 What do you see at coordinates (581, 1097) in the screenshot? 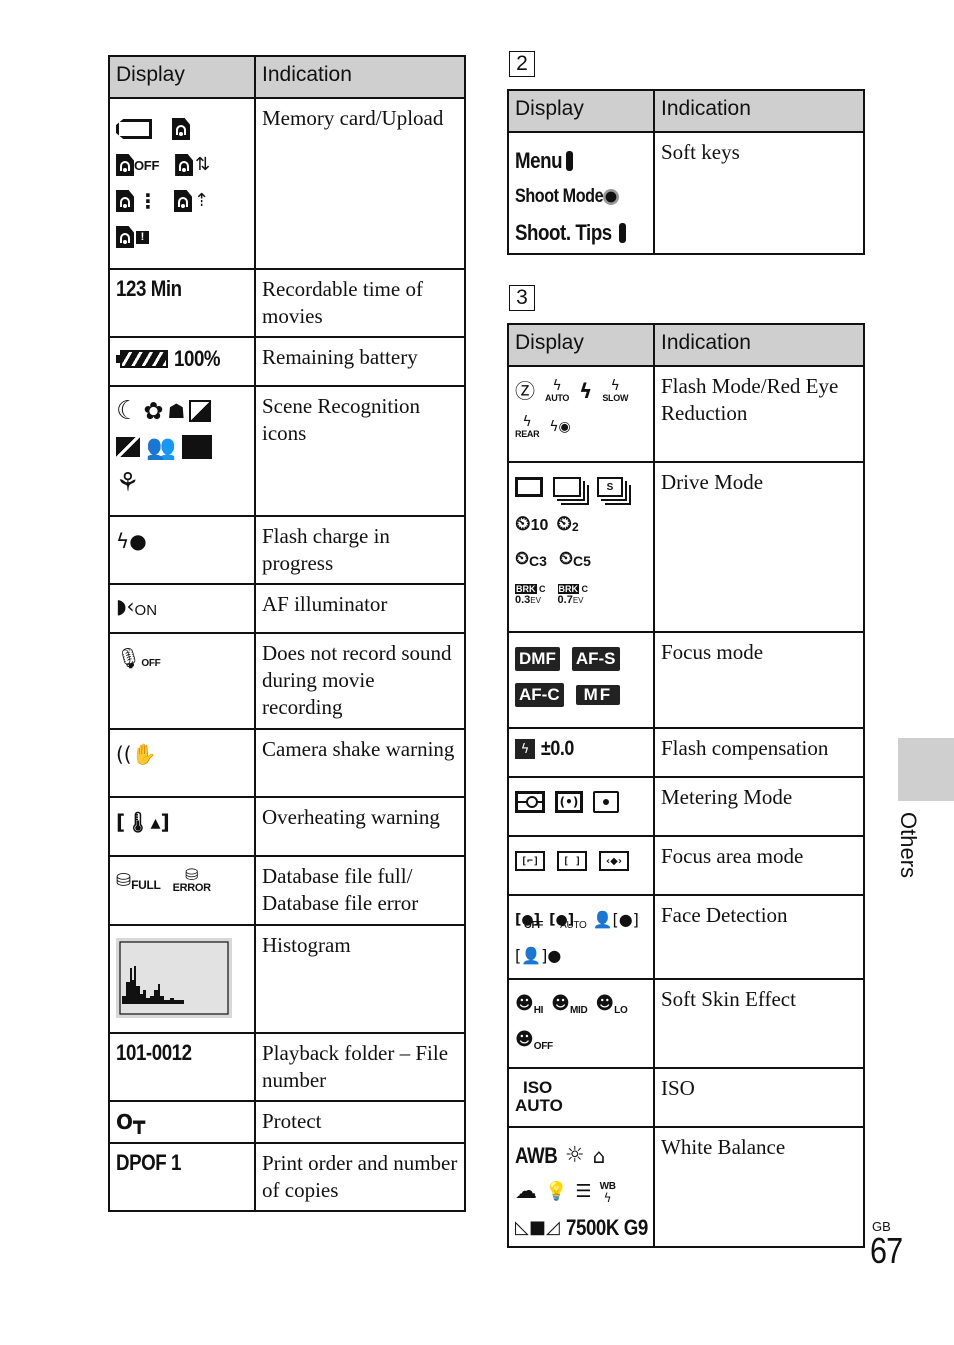
I see `display-cell: ISO AUTO` at bounding box center [581, 1097].